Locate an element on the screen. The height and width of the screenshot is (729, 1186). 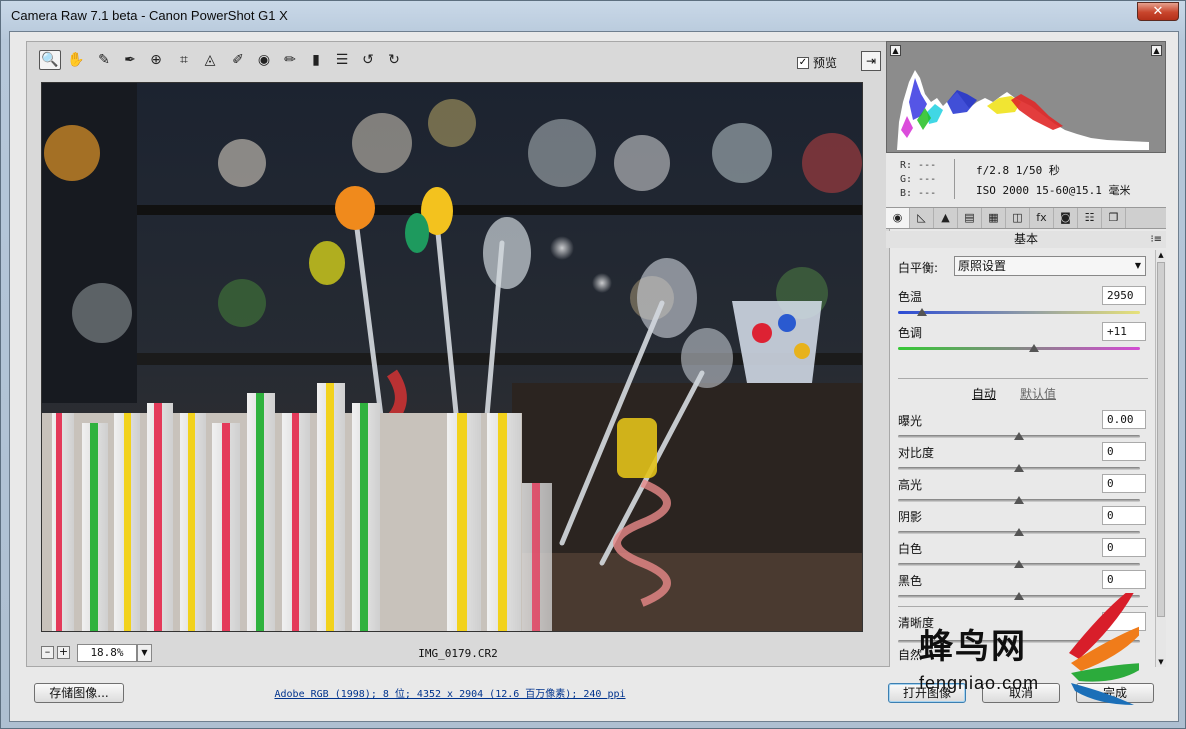
rgb-readout: R: --- G: --- B: --- is located at coordinates (918, 180).